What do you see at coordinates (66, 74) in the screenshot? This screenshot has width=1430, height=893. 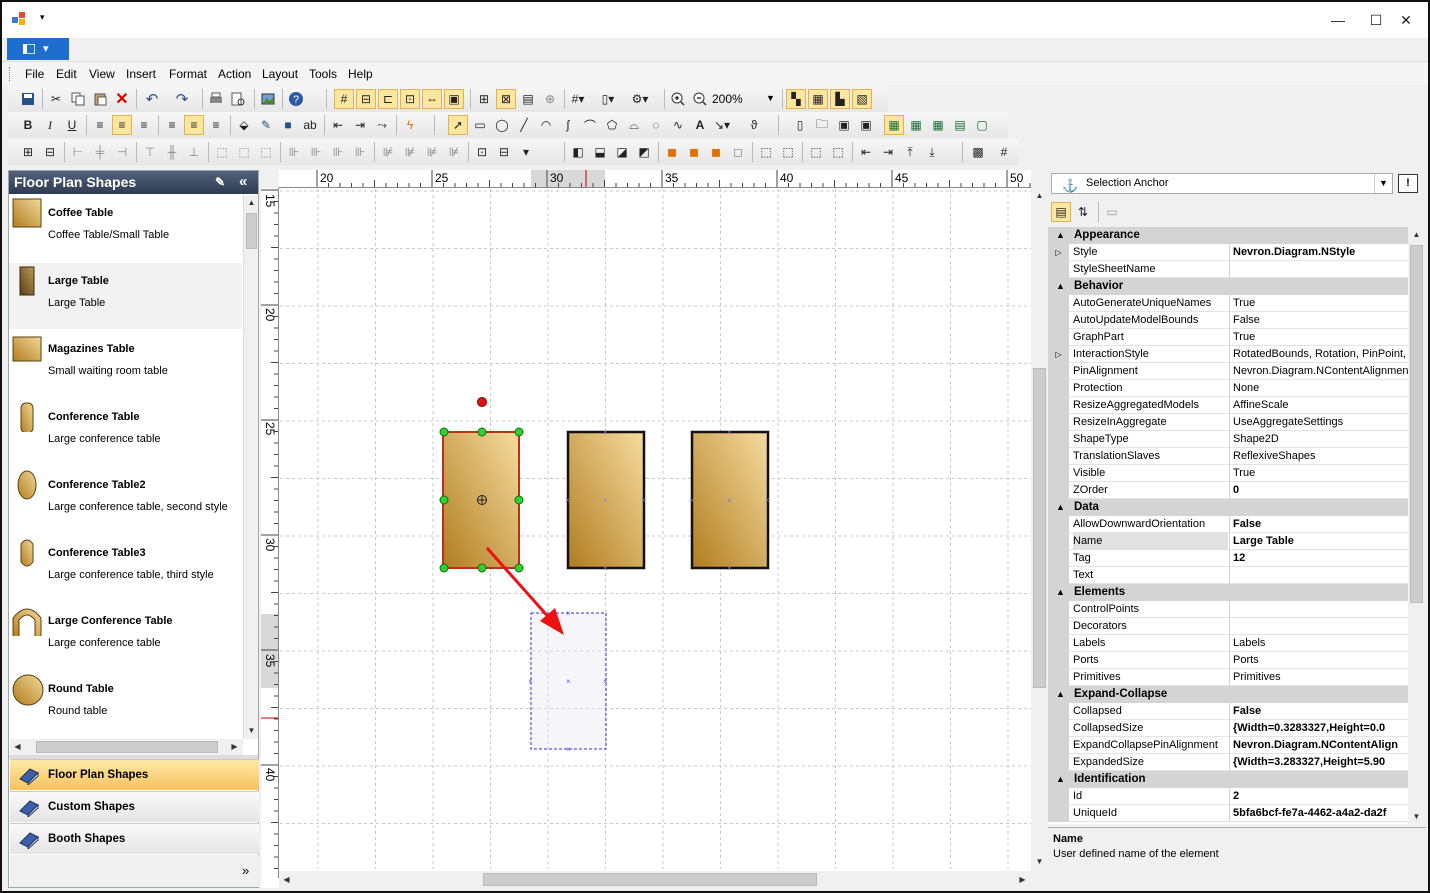 I see `menu-edit: Edit` at bounding box center [66, 74].